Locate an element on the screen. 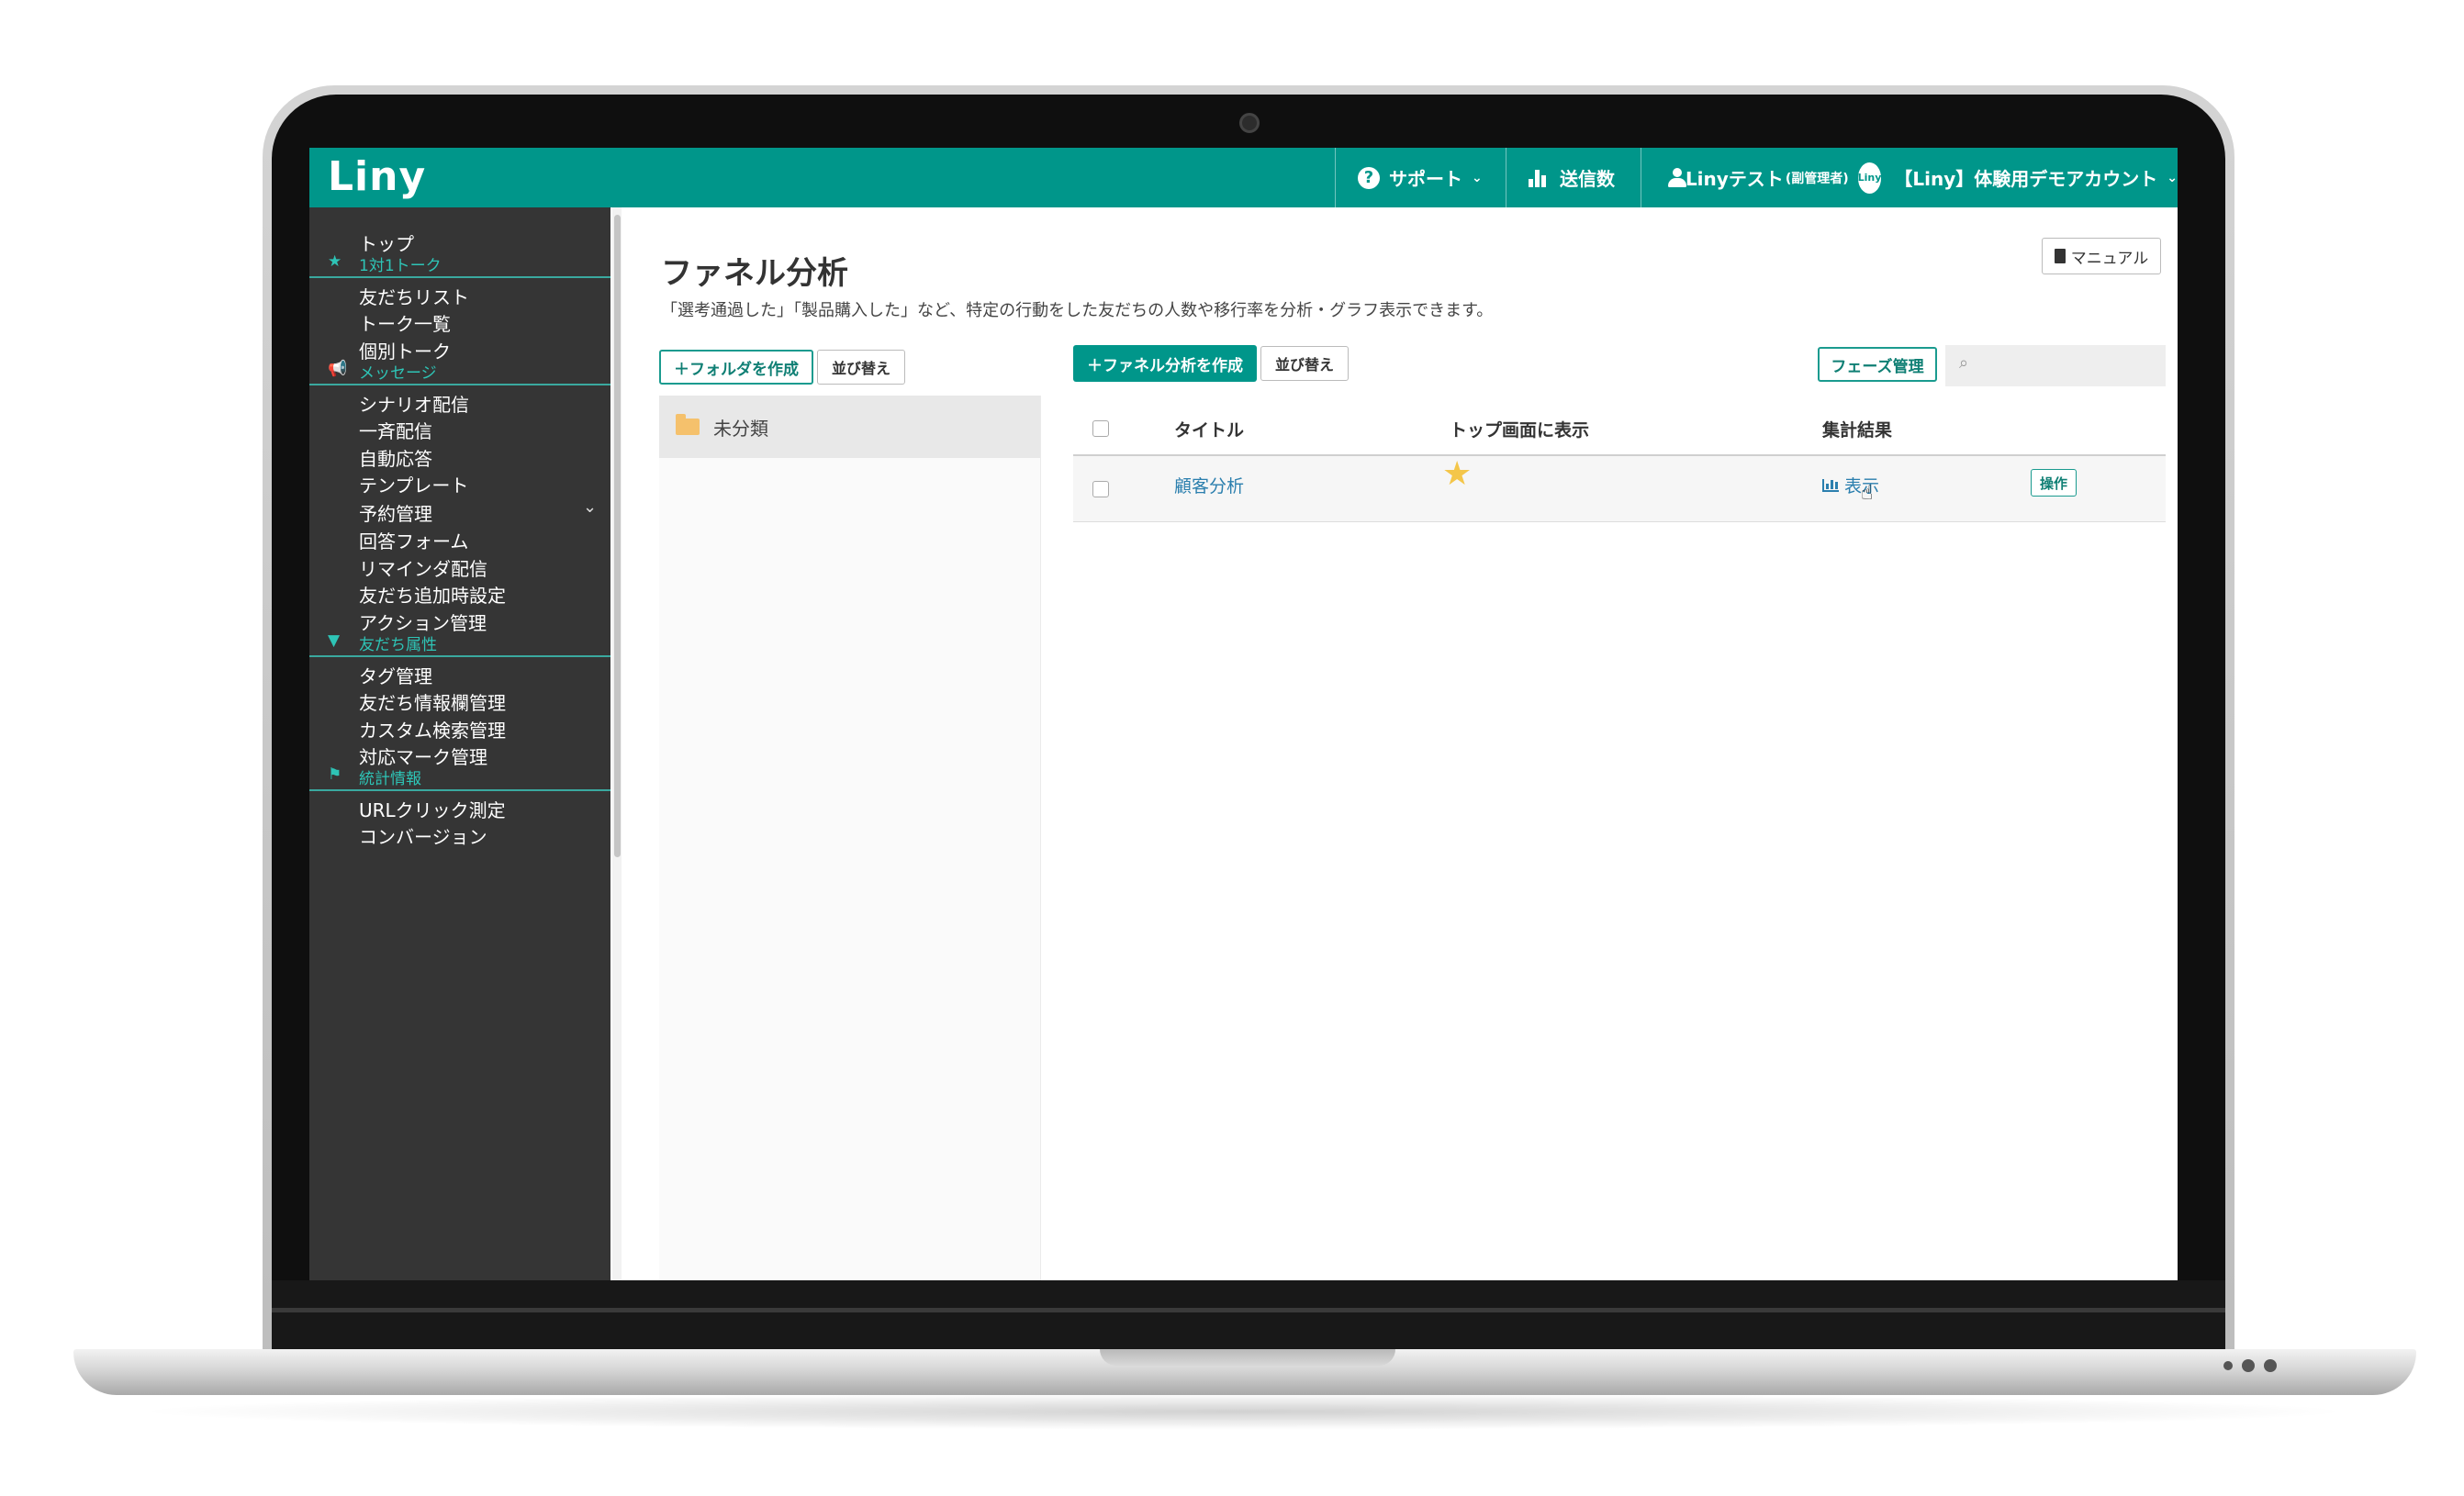 The image size is (2464, 1496). sidebar-item-broadcast: 一斉配信 is located at coordinates (395, 430).